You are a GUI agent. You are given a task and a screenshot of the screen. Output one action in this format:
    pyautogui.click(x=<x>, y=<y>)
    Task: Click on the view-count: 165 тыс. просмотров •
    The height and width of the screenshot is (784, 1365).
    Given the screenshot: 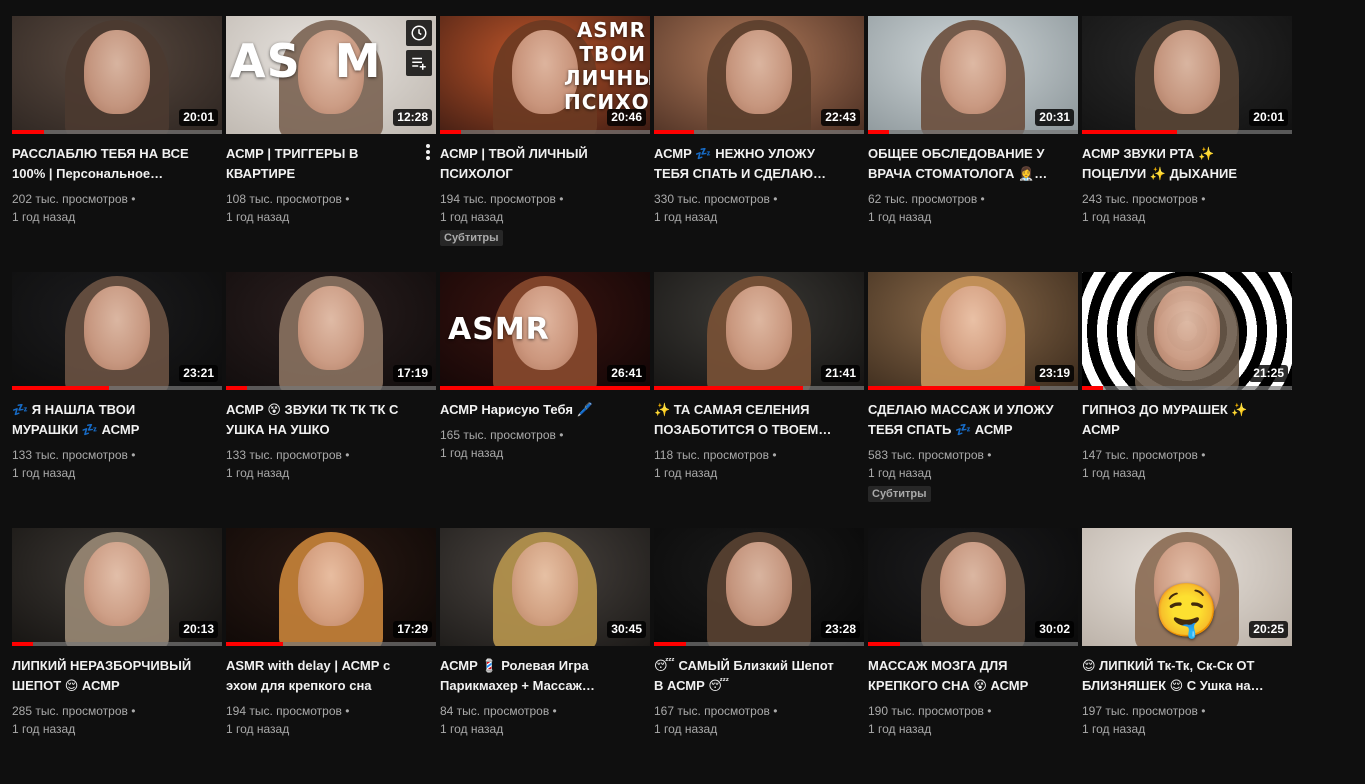 What is the action you would take?
    pyautogui.click(x=502, y=435)
    